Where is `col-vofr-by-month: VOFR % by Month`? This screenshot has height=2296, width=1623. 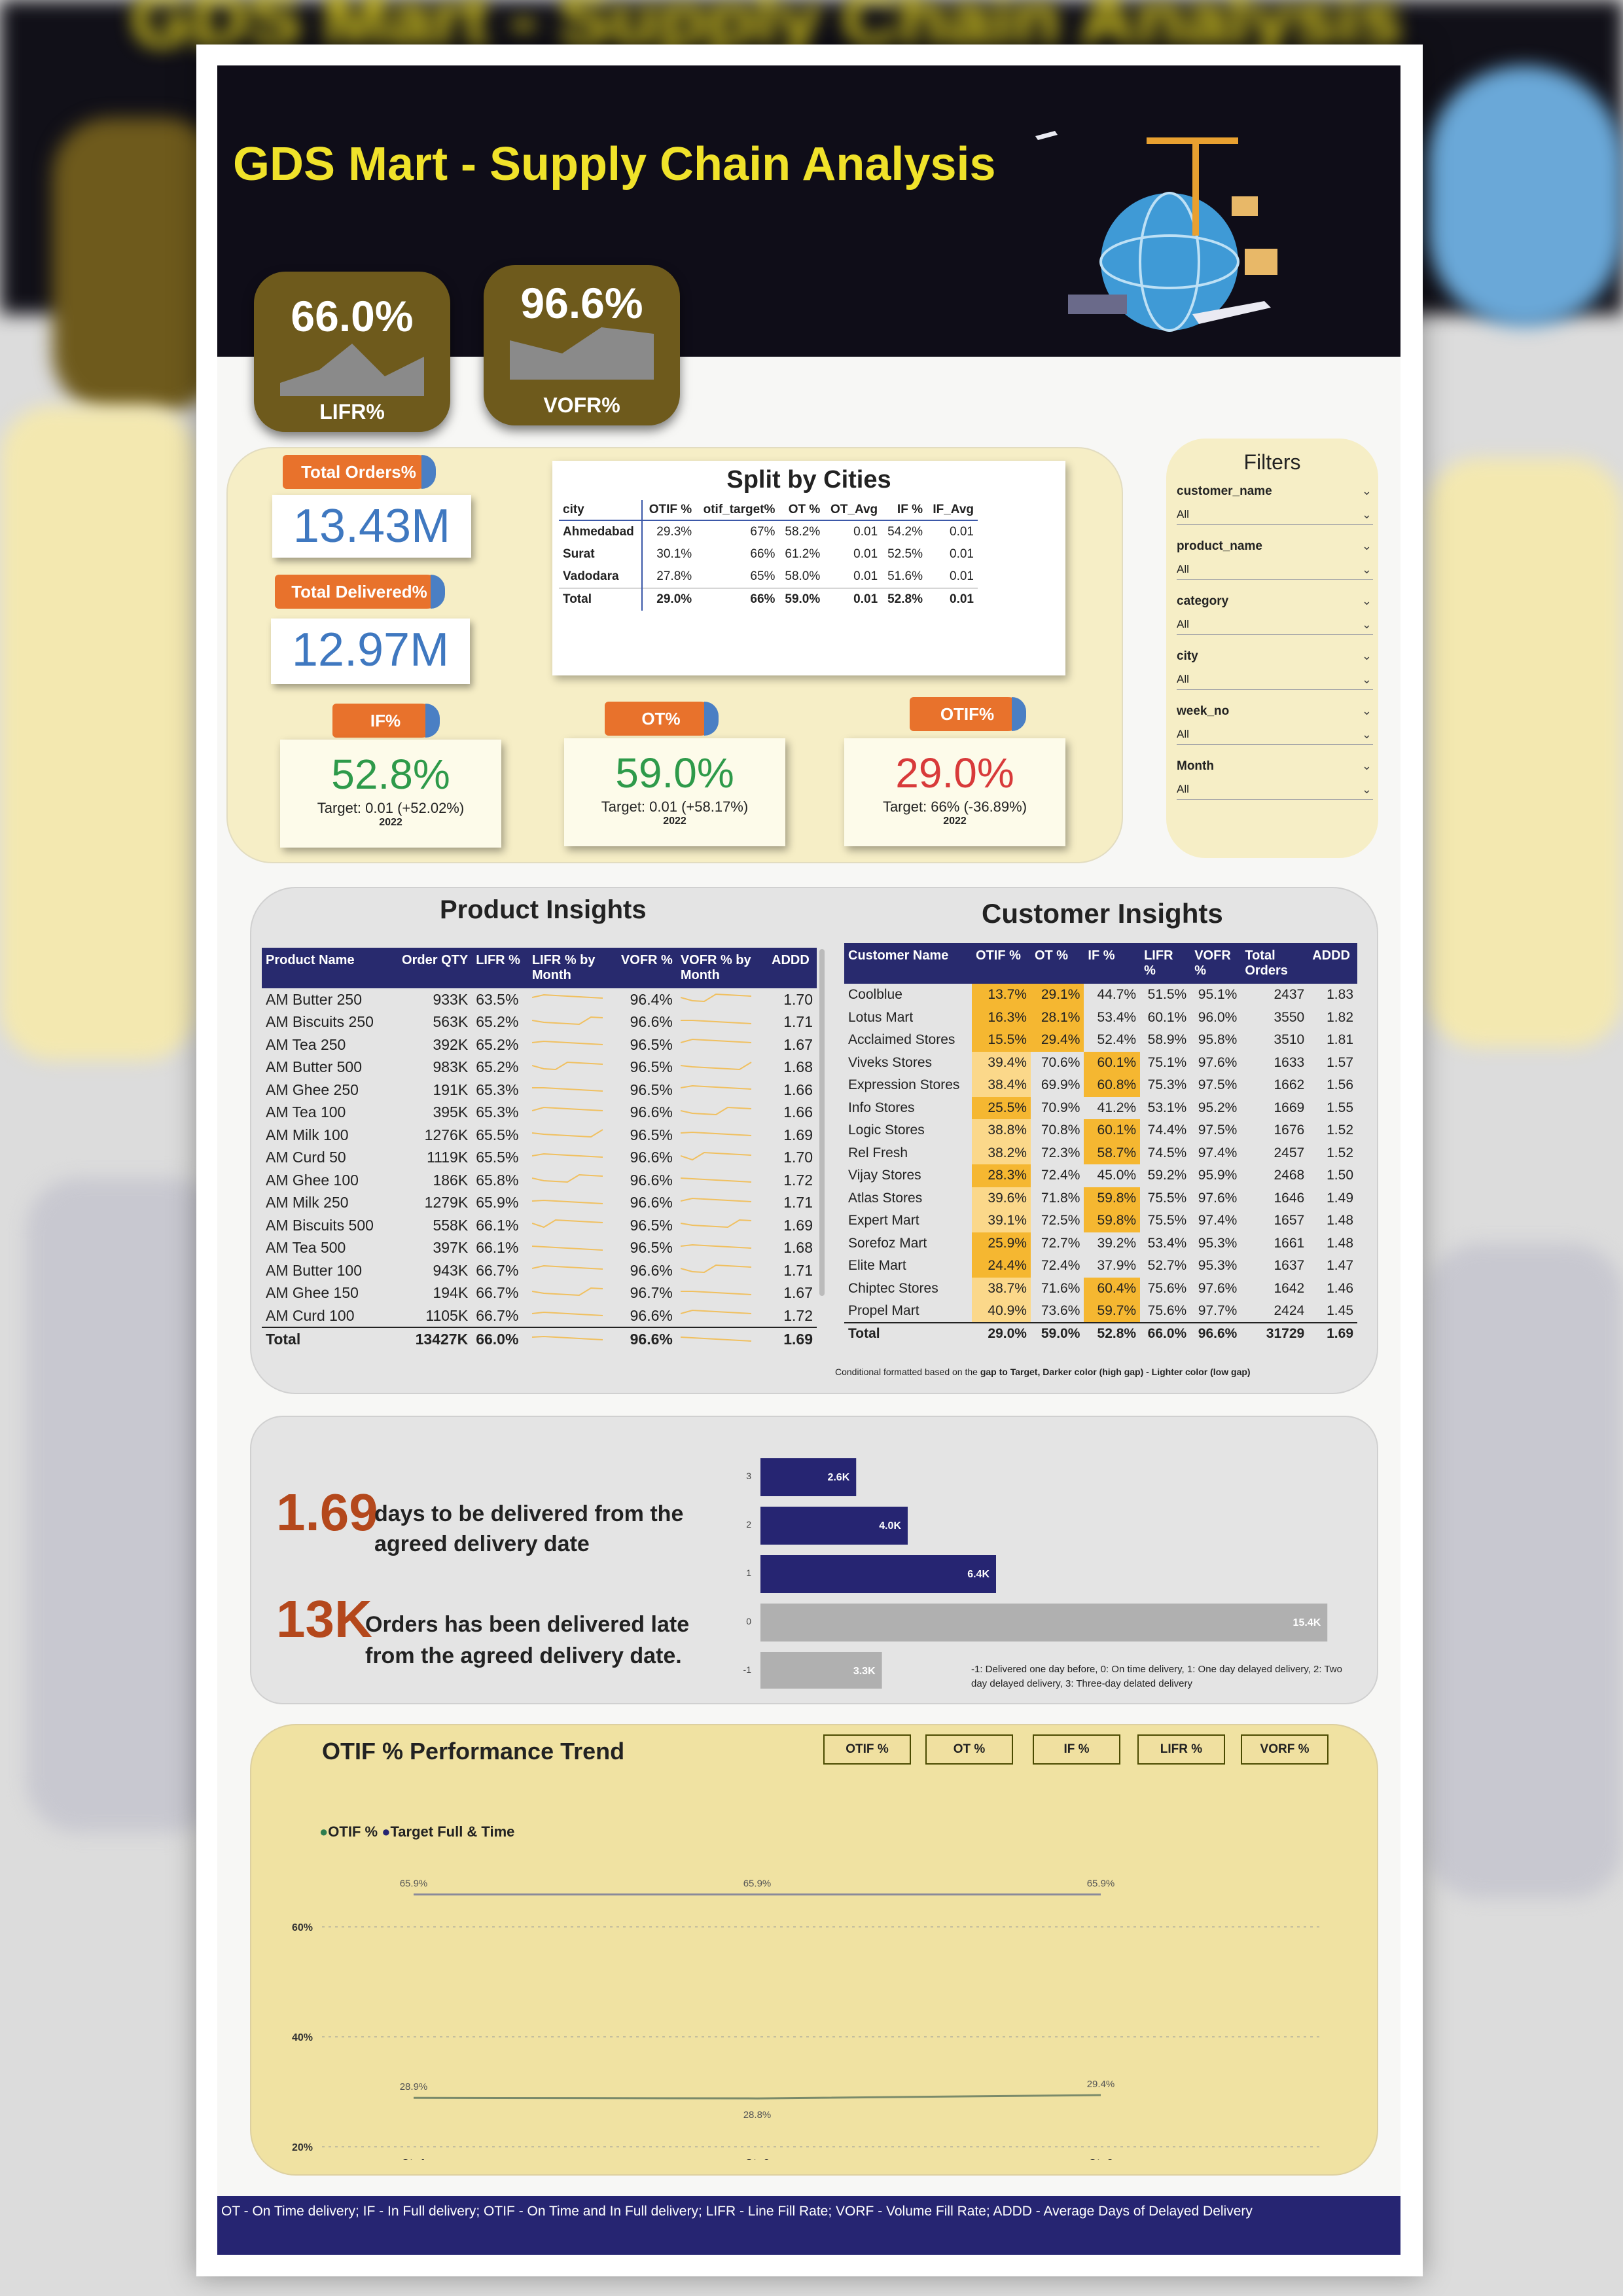 col-vofr-by-month: VOFR % by Month is located at coordinates (722, 968).